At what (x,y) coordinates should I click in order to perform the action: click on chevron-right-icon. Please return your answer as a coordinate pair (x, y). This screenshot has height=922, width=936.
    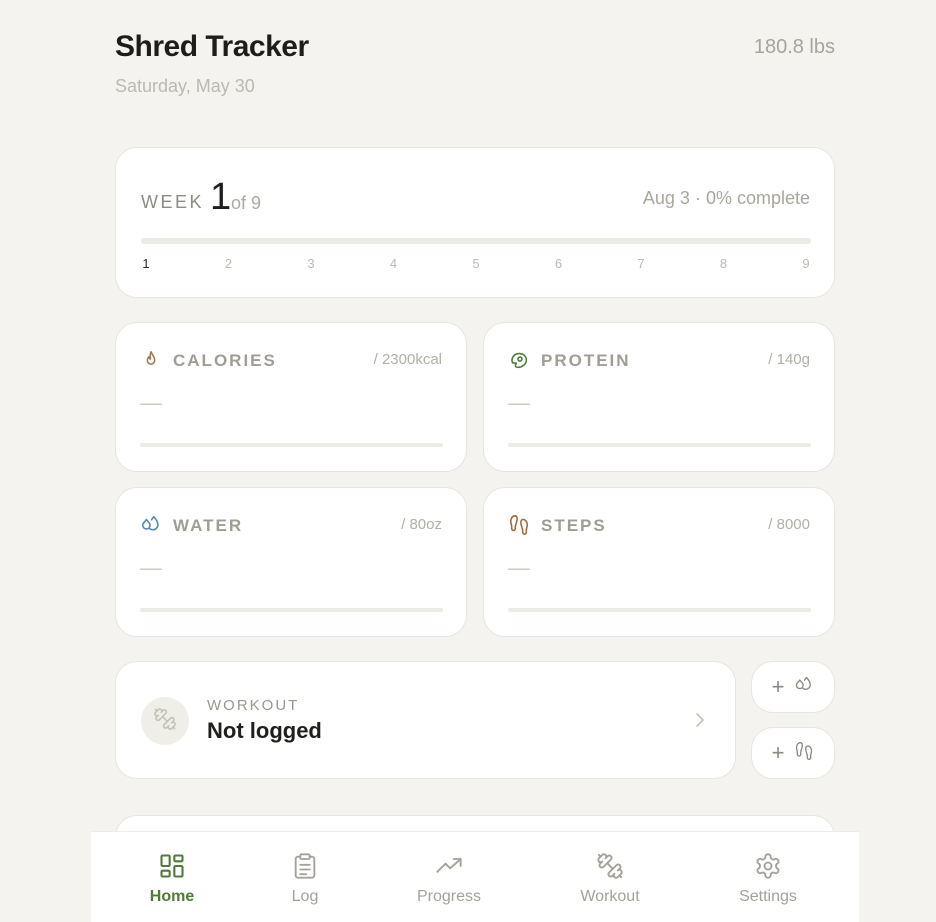
    Looking at the image, I should click on (700, 720).